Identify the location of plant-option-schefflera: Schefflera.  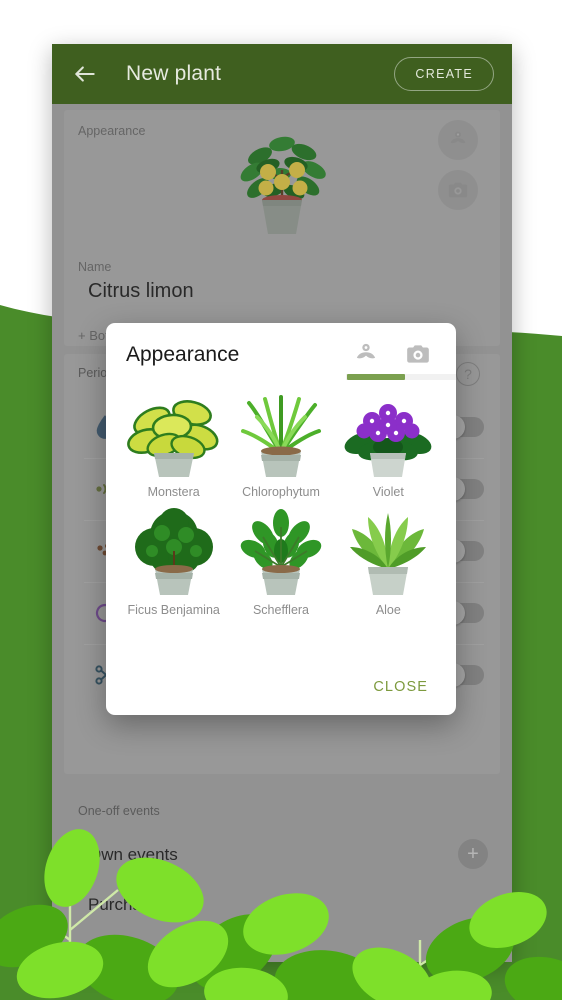
(280, 561).